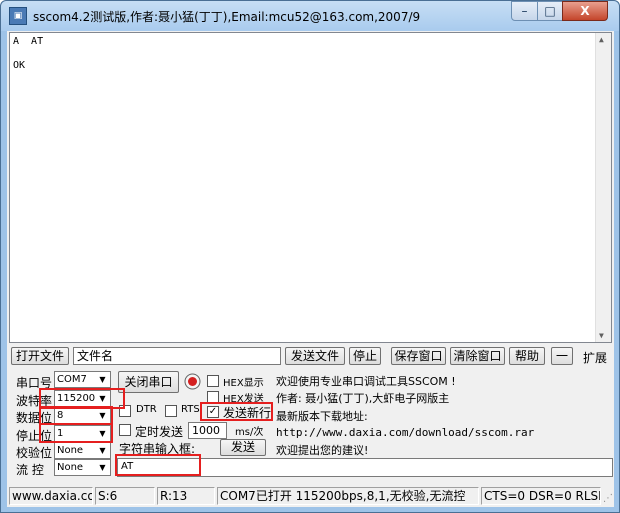 The width and height of the screenshot is (620, 513). Describe the element at coordinates (76, 433) in the screenshot. I see `stopbits-highlight` at that location.